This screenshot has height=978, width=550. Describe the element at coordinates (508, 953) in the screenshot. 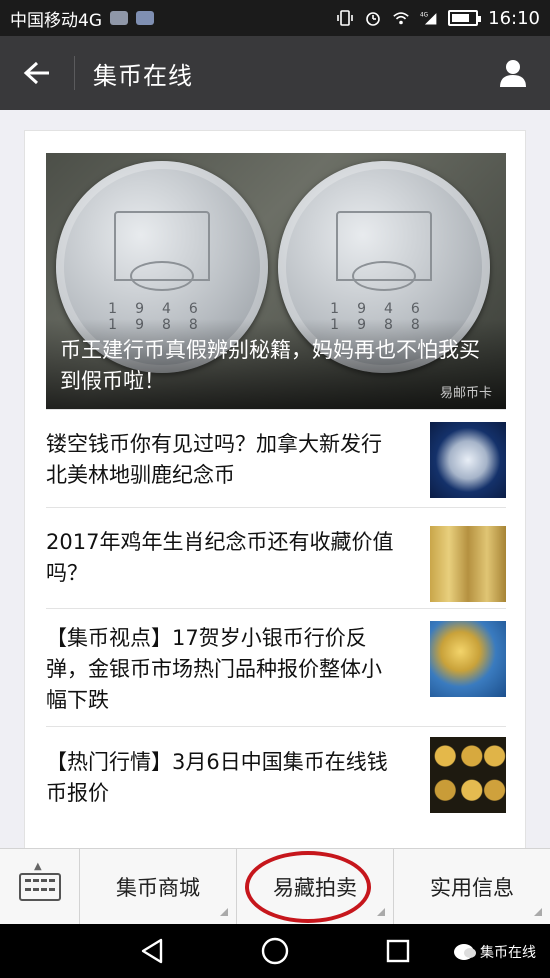

I see `brand-label: 集币在线` at that location.